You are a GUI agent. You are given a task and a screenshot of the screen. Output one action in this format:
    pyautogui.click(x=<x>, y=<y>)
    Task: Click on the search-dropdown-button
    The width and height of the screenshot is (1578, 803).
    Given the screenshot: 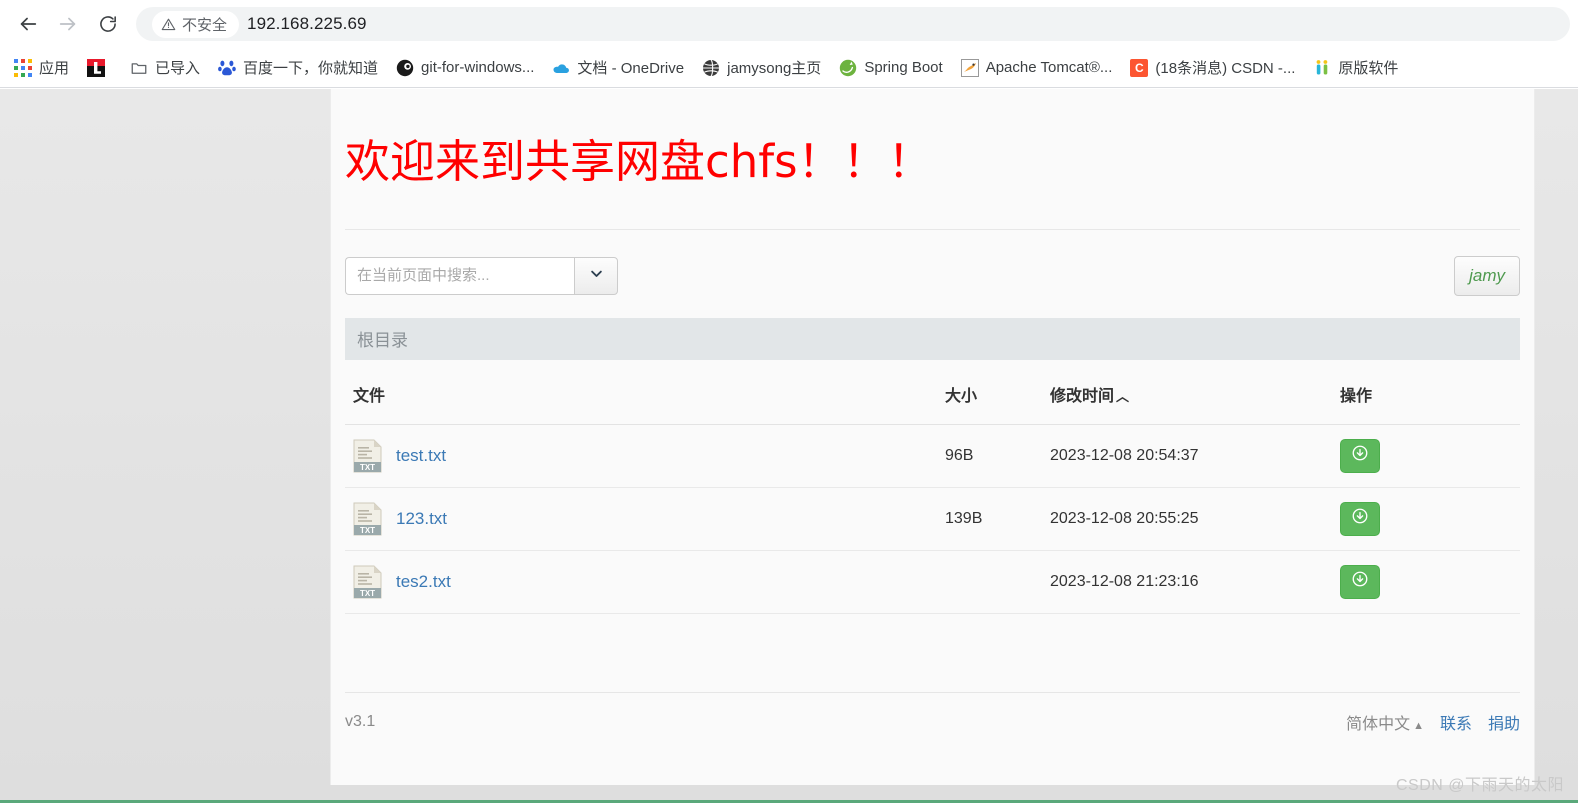 What is the action you would take?
    pyautogui.click(x=596, y=275)
    